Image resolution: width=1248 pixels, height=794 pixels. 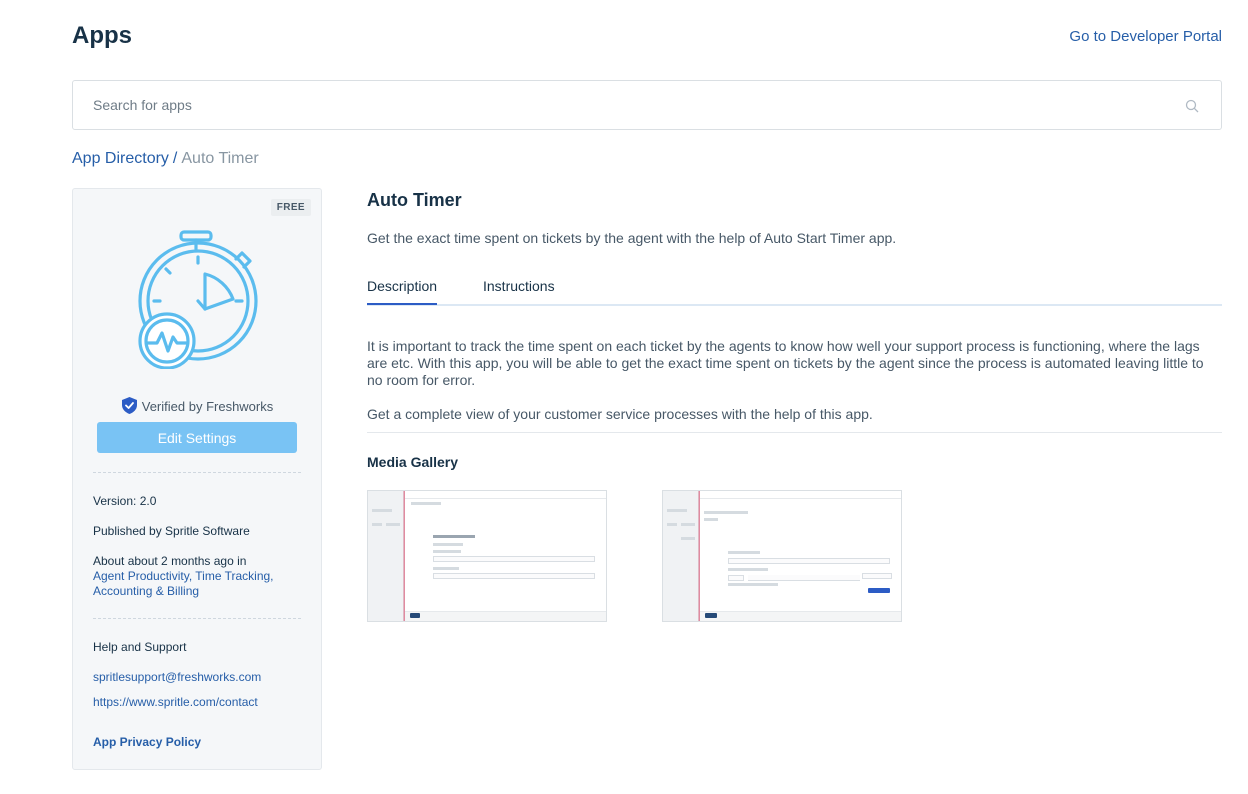 What do you see at coordinates (102, 35) in the screenshot?
I see `page-title: Apps` at bounding box center [102, 35].